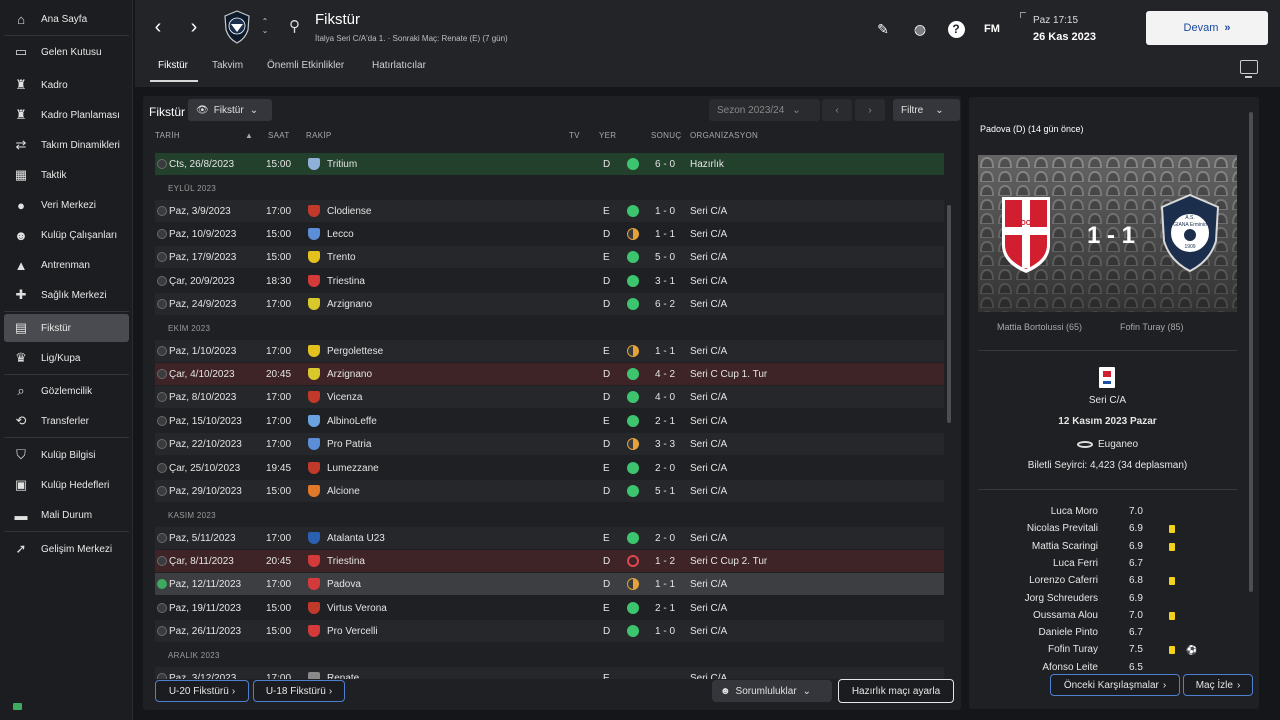 The image size is (1280, 720). What do you see at coordinates (549, 584) in the screenshot?
I see `fixture-row: Paz, 12/11/2023 17:00 Padova D 1 - 1 Seri C/A` at bounding box center [549, 584].